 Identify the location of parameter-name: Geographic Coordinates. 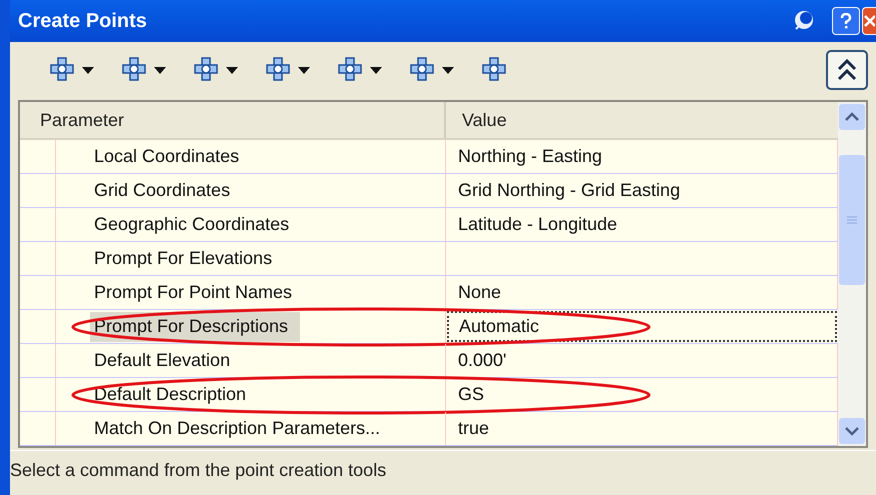
(192, 224).